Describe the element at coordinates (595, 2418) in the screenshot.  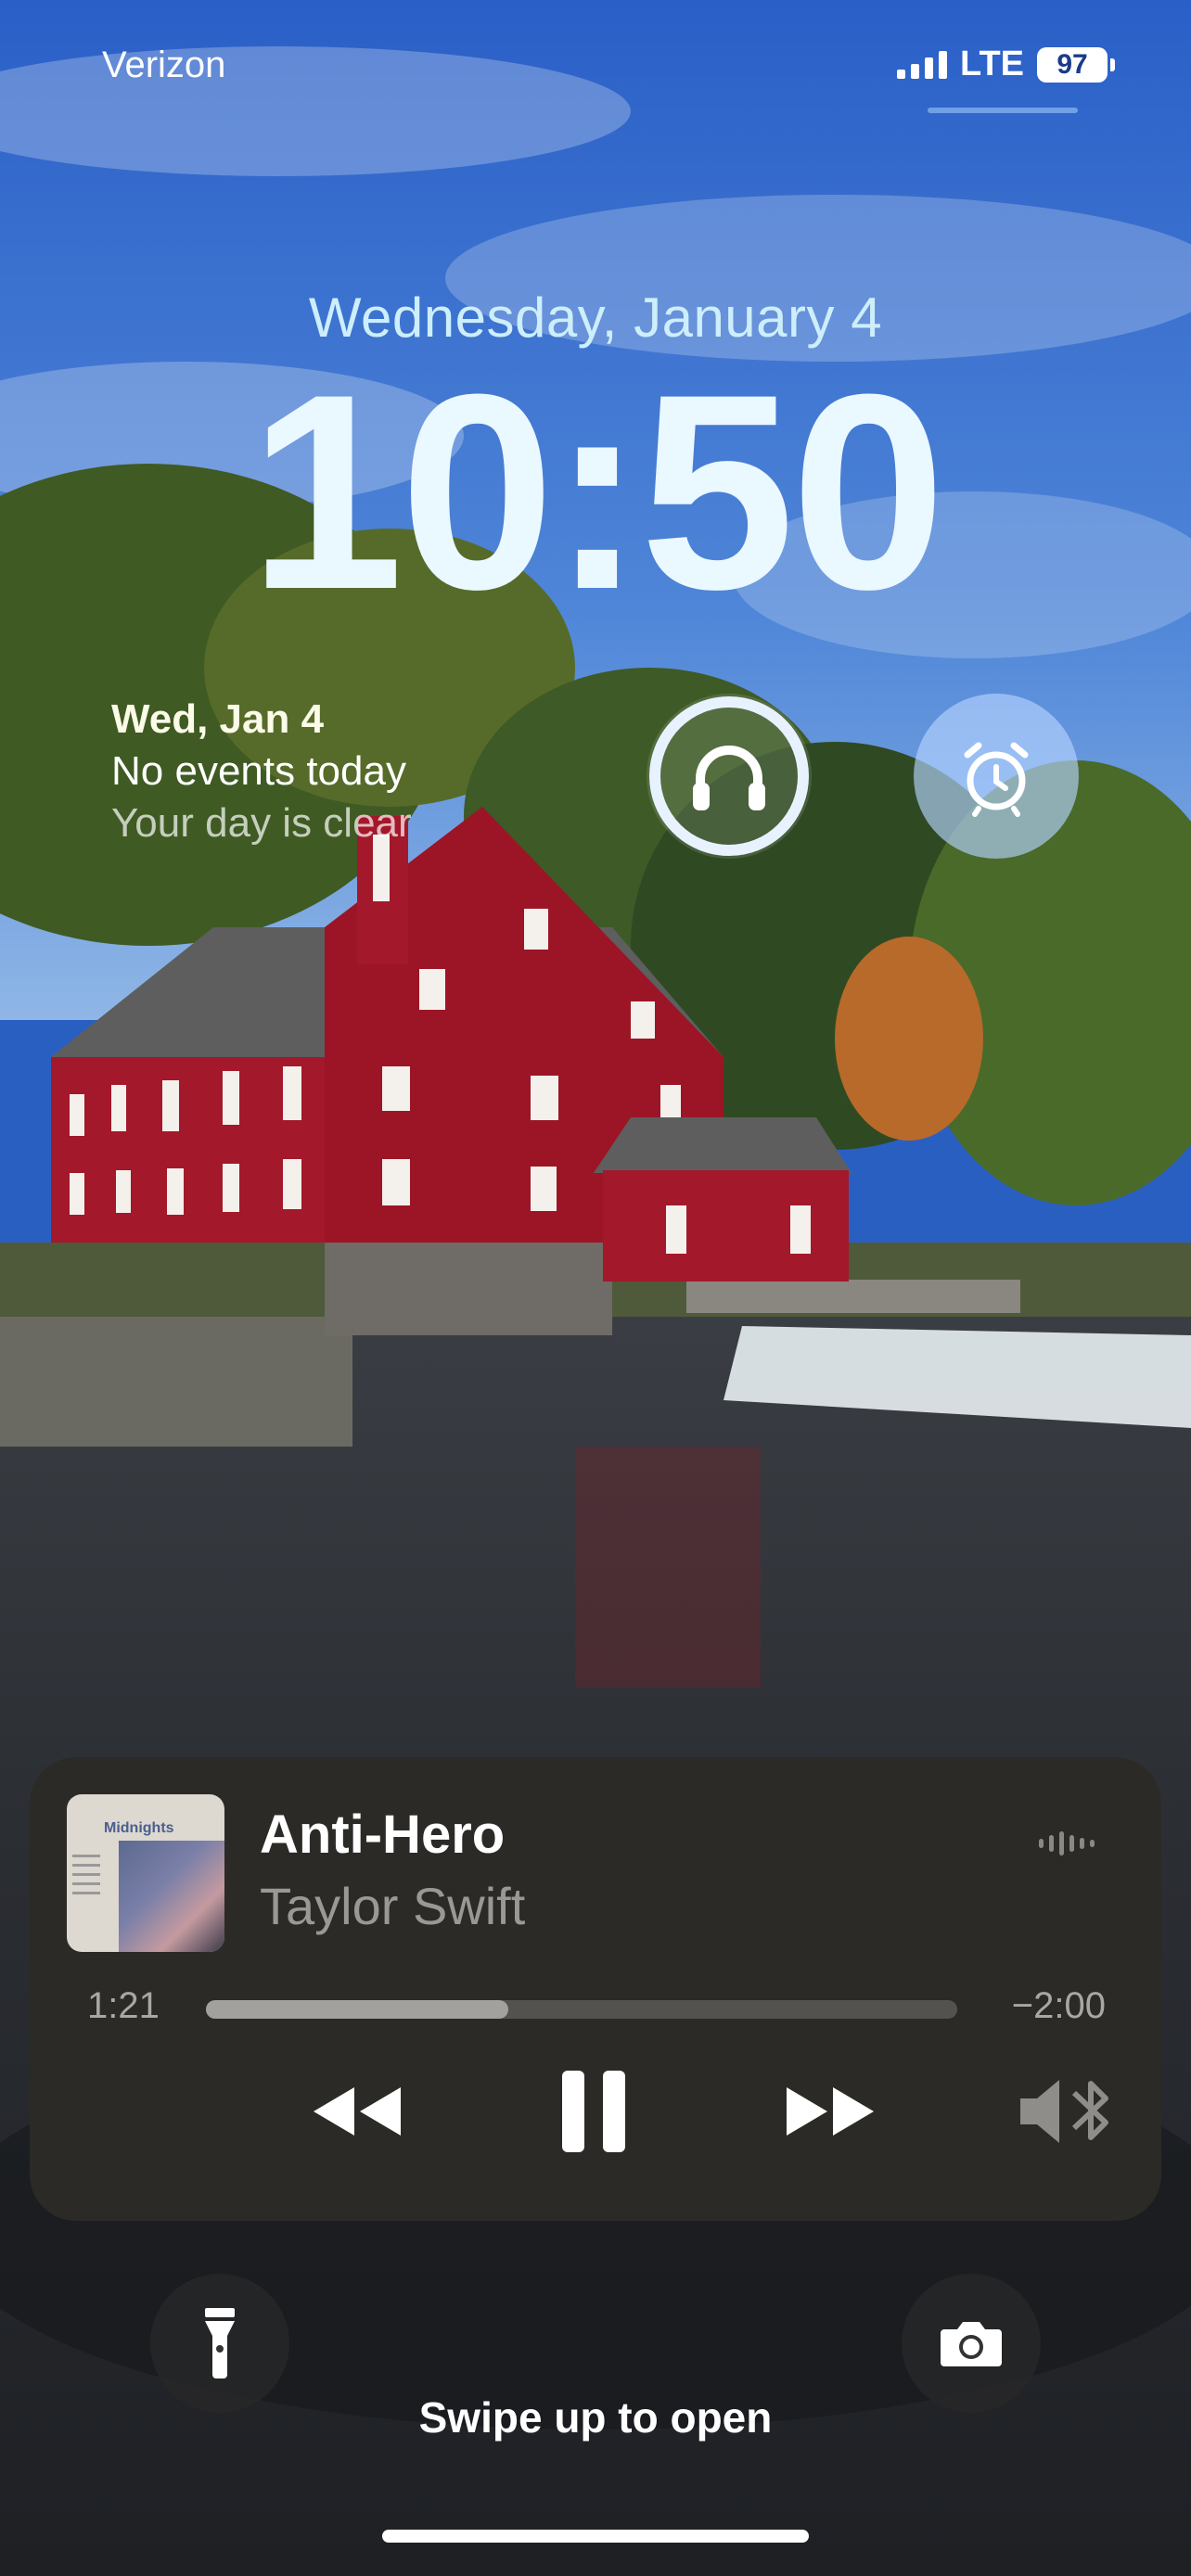
I see `swipe-up-hint: Swipe up to open` at that location.